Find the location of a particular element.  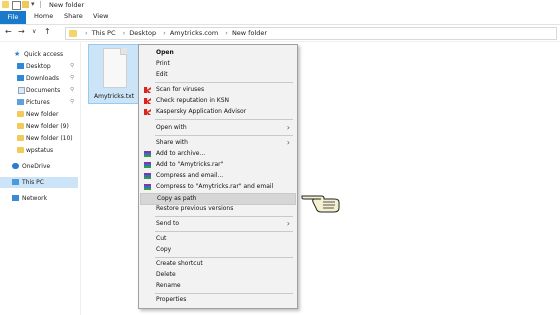

menu-item-create-shortcut: Create shortcut is located at coordinates (218, 264).